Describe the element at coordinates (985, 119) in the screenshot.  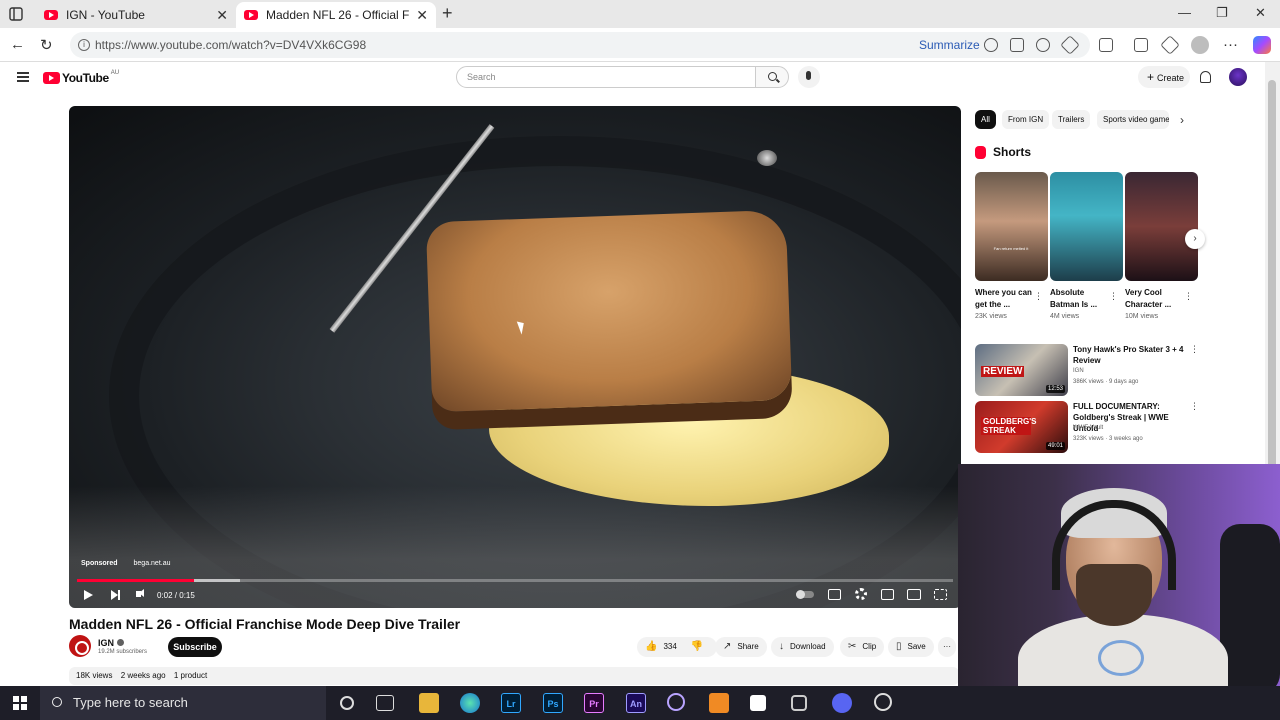
I see `chip-all: All` at that location.